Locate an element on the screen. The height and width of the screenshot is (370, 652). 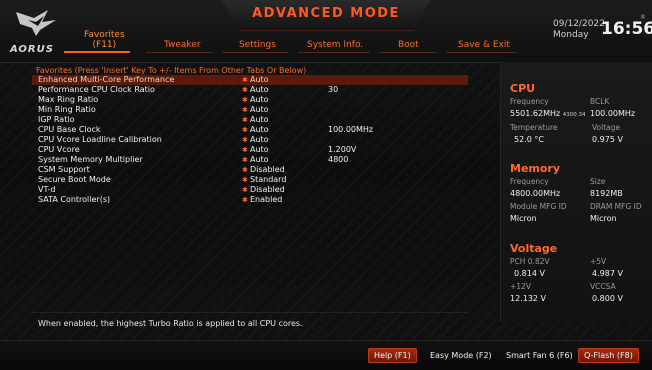
setting-row-cpu-vcore: CPU Vcore ✱ Auto 1.200V is located at coordinates (250, 150).